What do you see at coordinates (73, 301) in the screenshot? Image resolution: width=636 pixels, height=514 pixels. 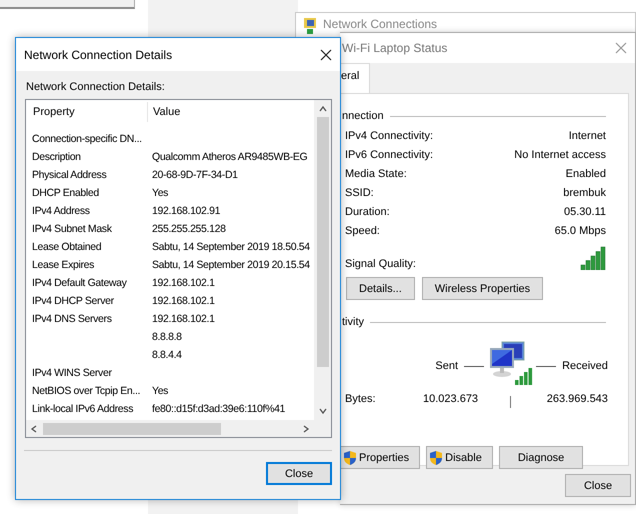 I see `property-cell: IPv4 DHCP Server` at bounding box center [73, 301].